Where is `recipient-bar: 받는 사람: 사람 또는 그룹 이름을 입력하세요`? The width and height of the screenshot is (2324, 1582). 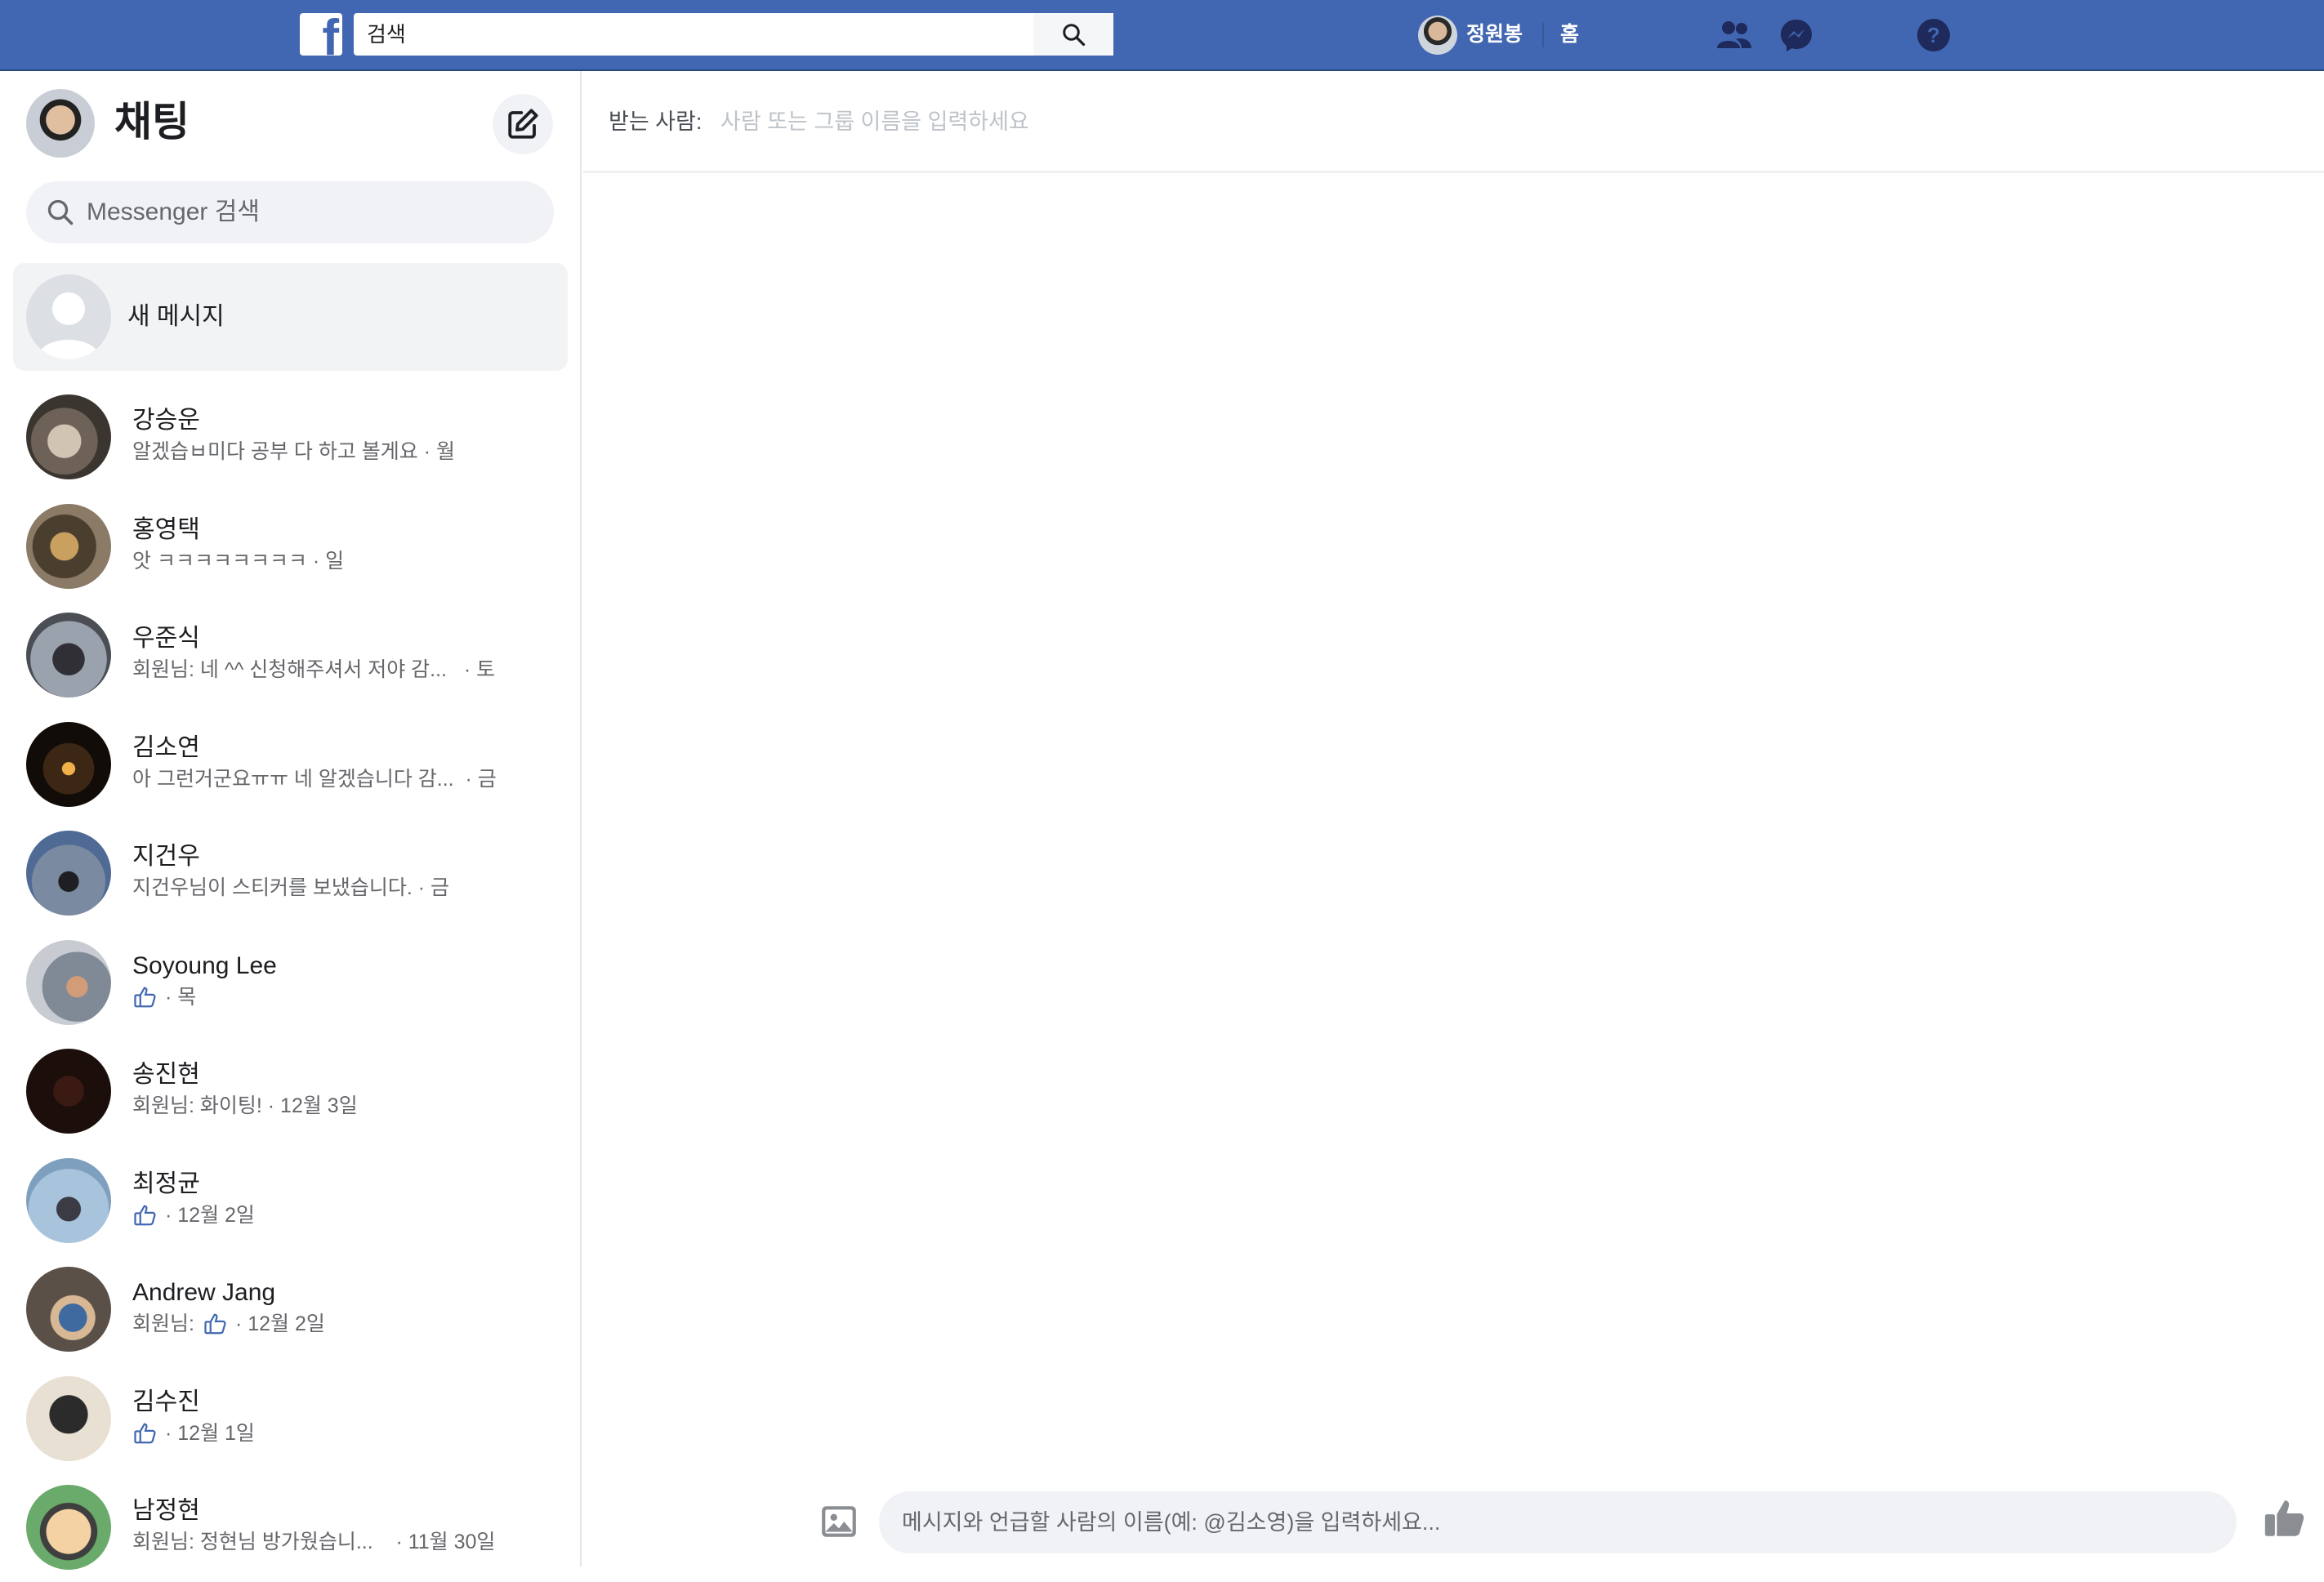 recipient-bar: 받는 사람: 사람 또는 그룹 이름을 입력하세요 is located at coordinates (1453, 122).